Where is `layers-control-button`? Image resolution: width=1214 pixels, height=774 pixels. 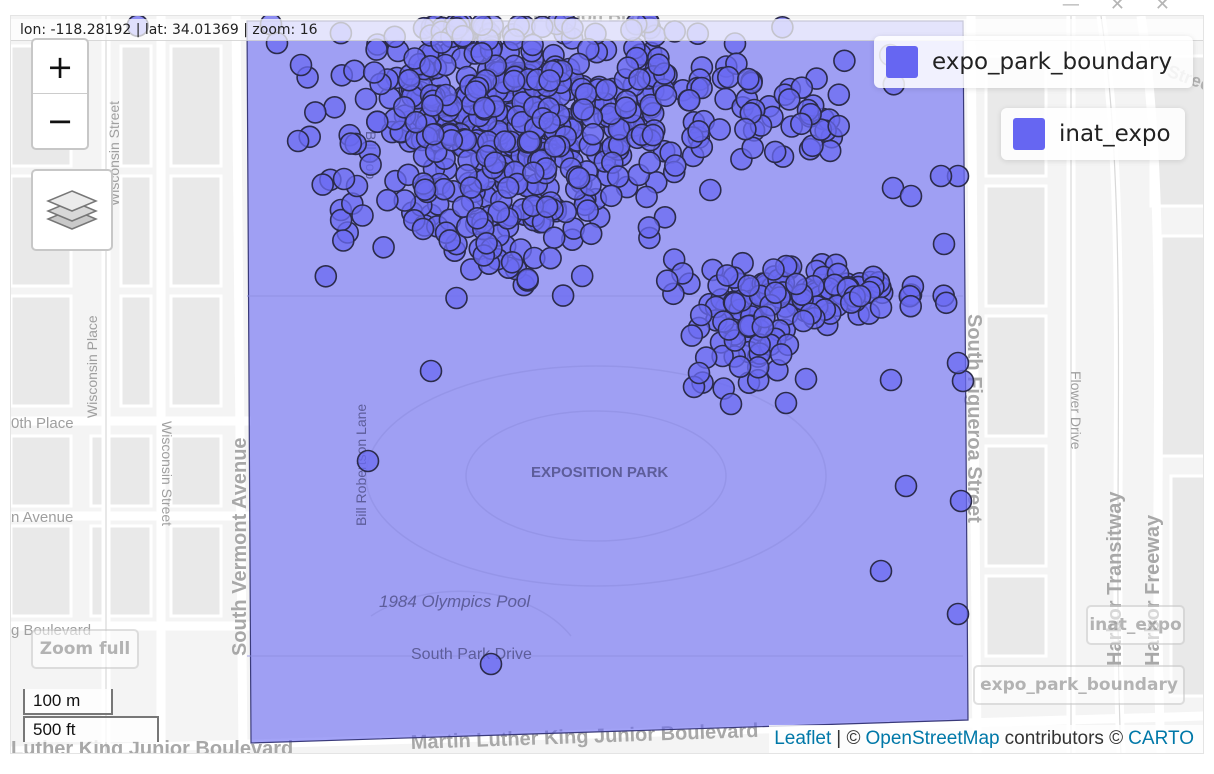
layers-control-button is located at coordinates (72, 210).